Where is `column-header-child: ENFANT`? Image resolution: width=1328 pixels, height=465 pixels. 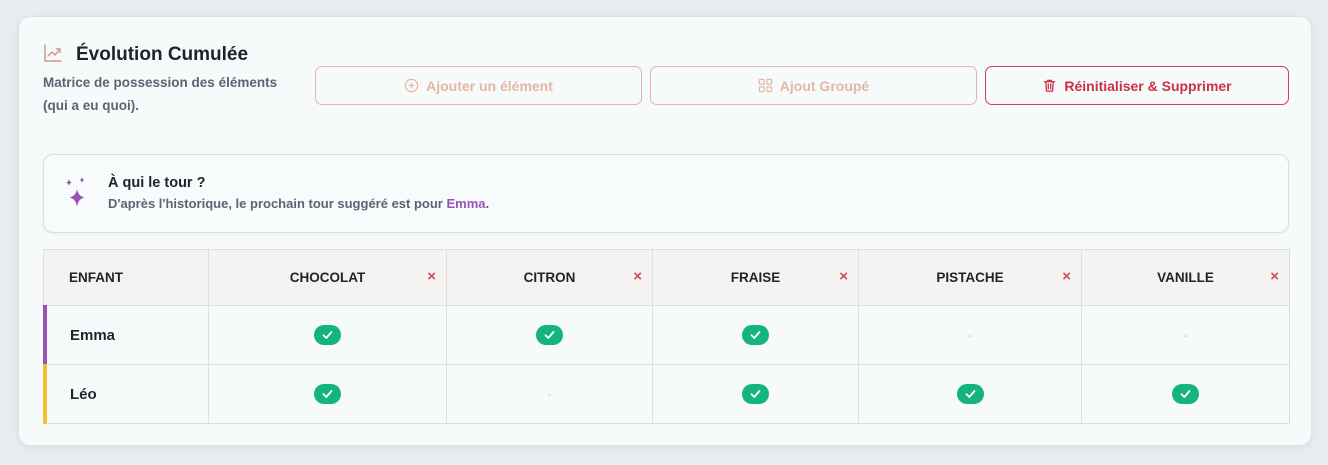 column-header-child: ENFANT is located at coordinates (126, 277).